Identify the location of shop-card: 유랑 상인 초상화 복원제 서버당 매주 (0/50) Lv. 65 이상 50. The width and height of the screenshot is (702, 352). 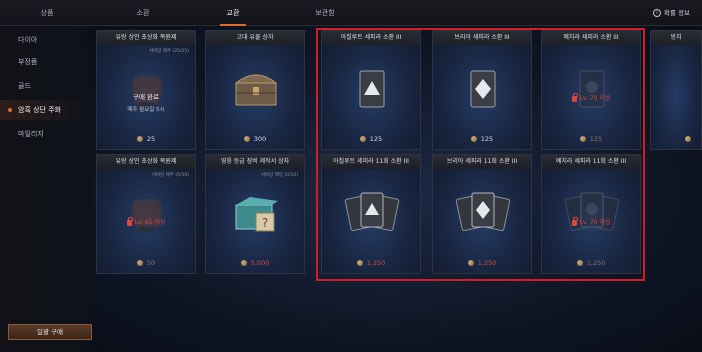
(146, 214).